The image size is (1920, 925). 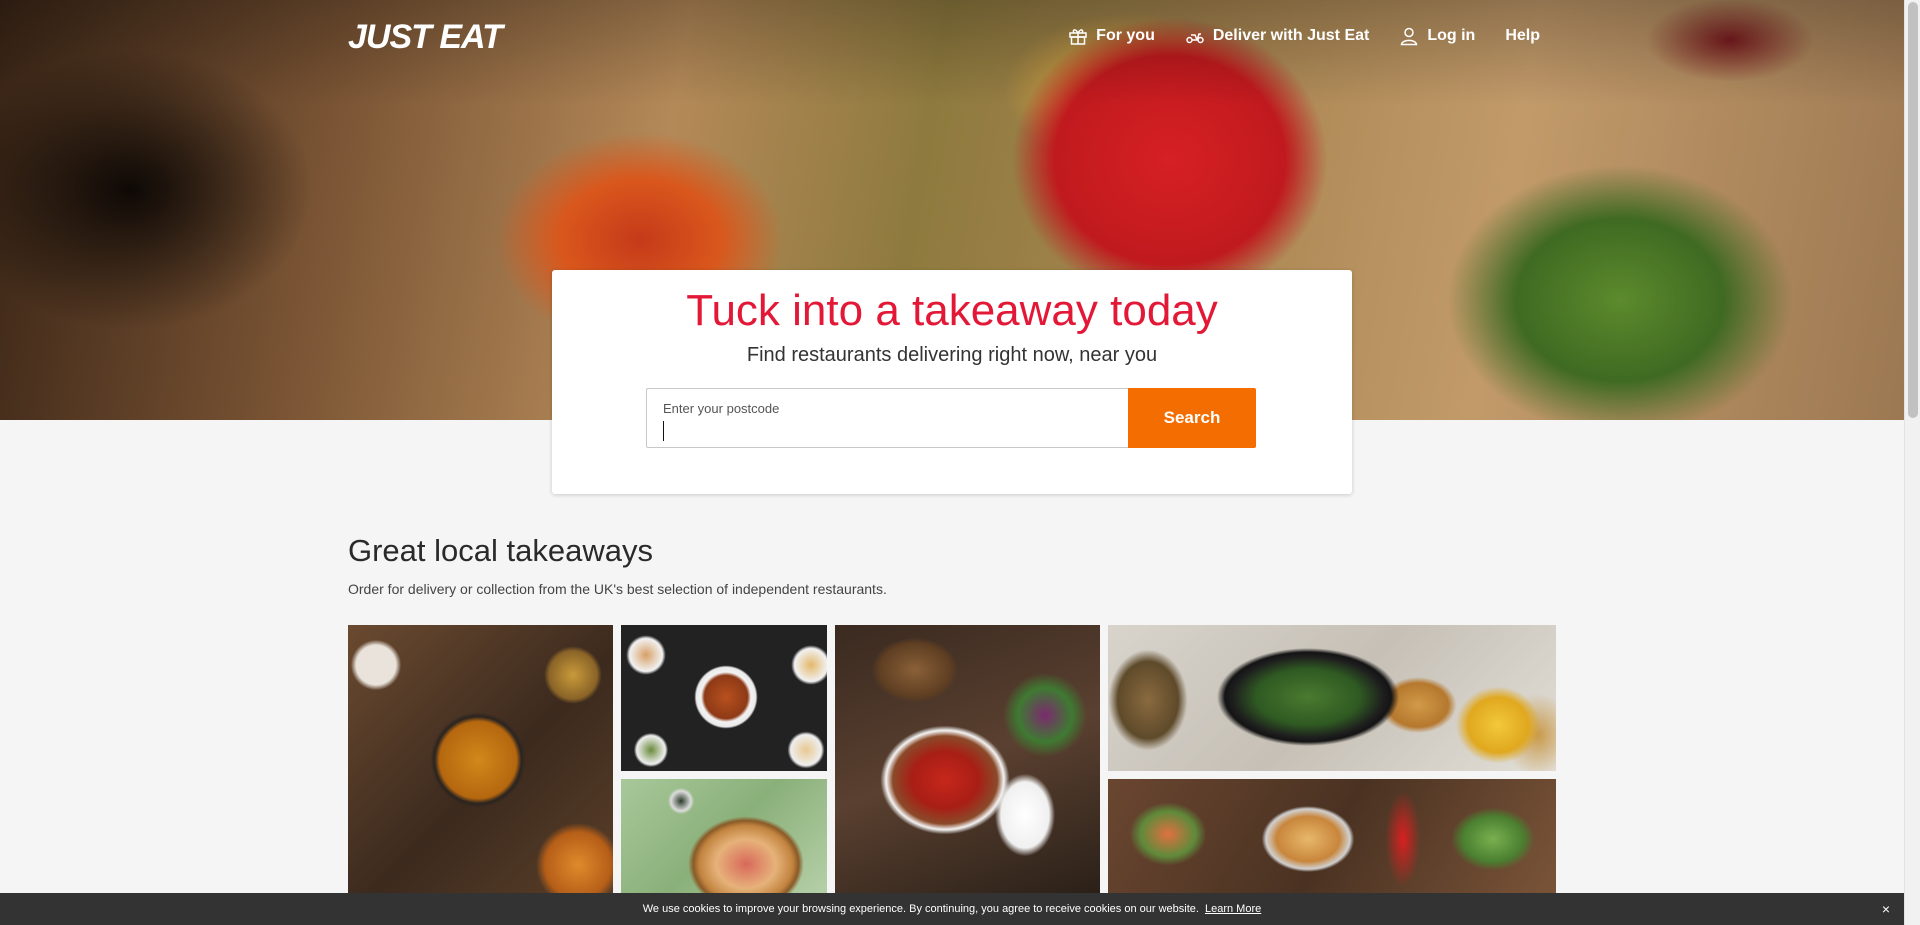 What do you see at coordinates (1332, 837) in the screenshot?
I see `cuisine-tile-asian` at bounding box center [1332, 837].